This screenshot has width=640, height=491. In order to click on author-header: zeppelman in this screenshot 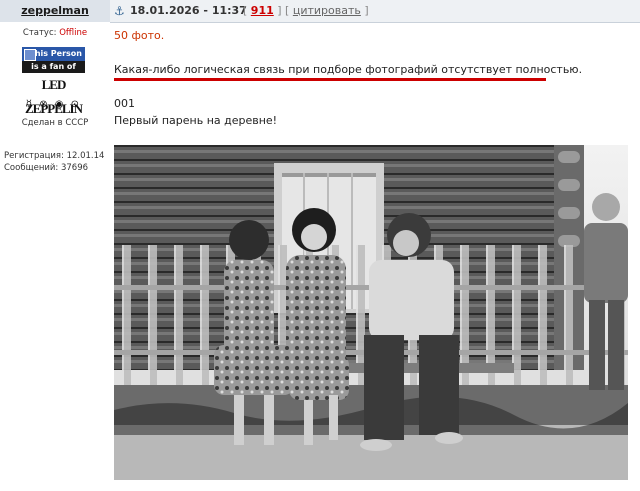, I will do `click(55, 11)`.